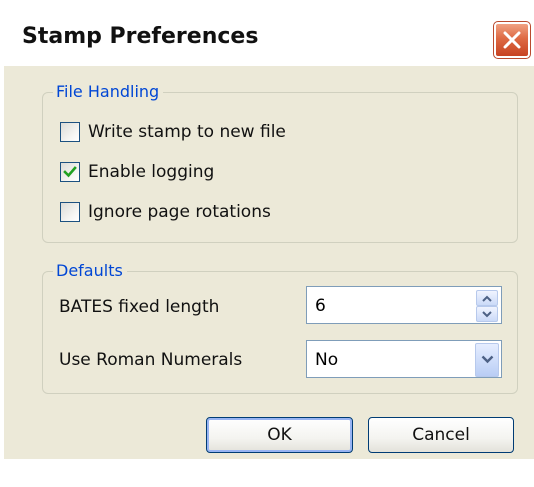 Image resolution: width=534 pixels, height=487 pixels. What do you see at coordinates (179, 212) in the screenshot?
I see `ignore-rotations-label: Ignore page rotations` at bounding box center [179, 212].